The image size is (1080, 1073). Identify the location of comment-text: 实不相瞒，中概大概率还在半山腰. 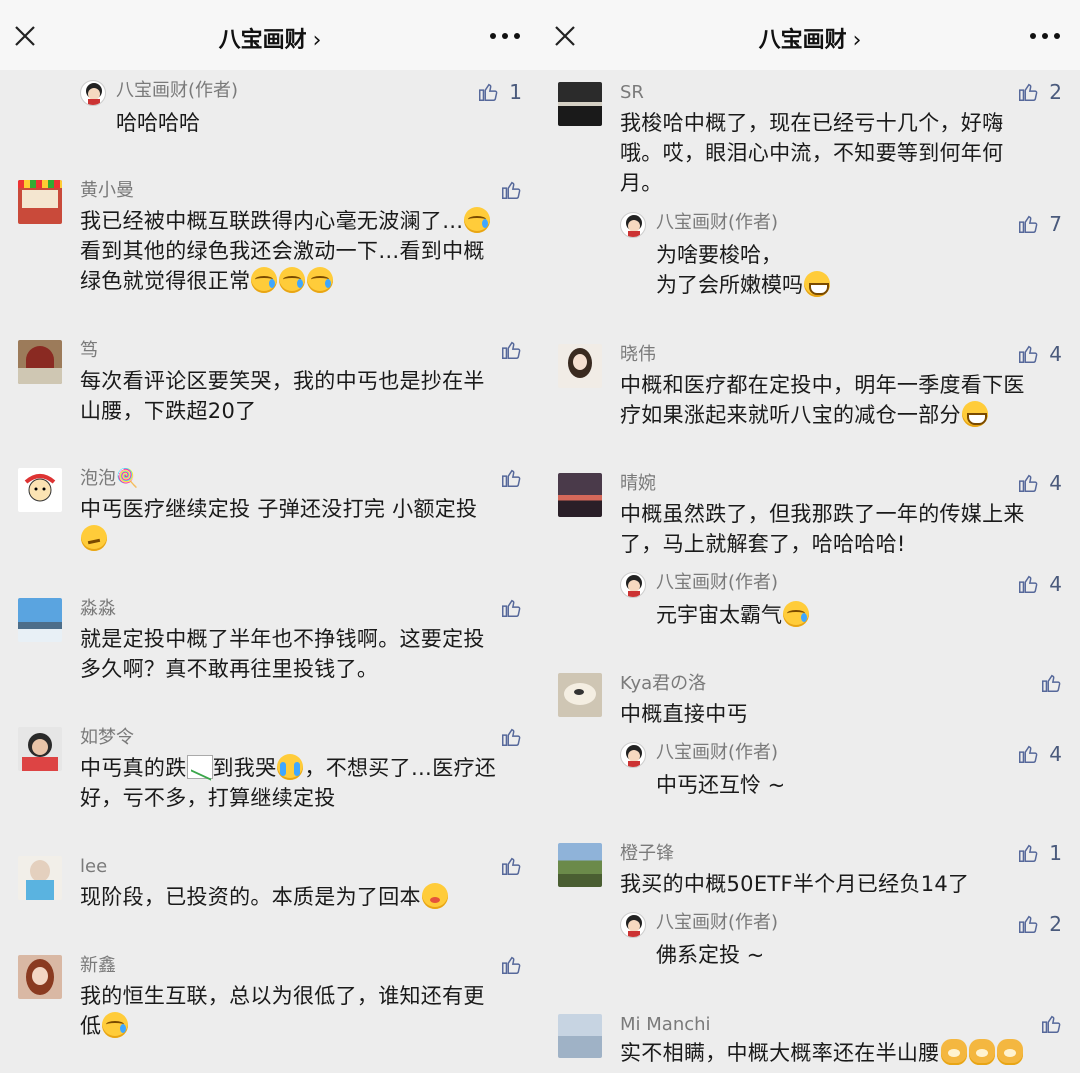
(840, 1053).